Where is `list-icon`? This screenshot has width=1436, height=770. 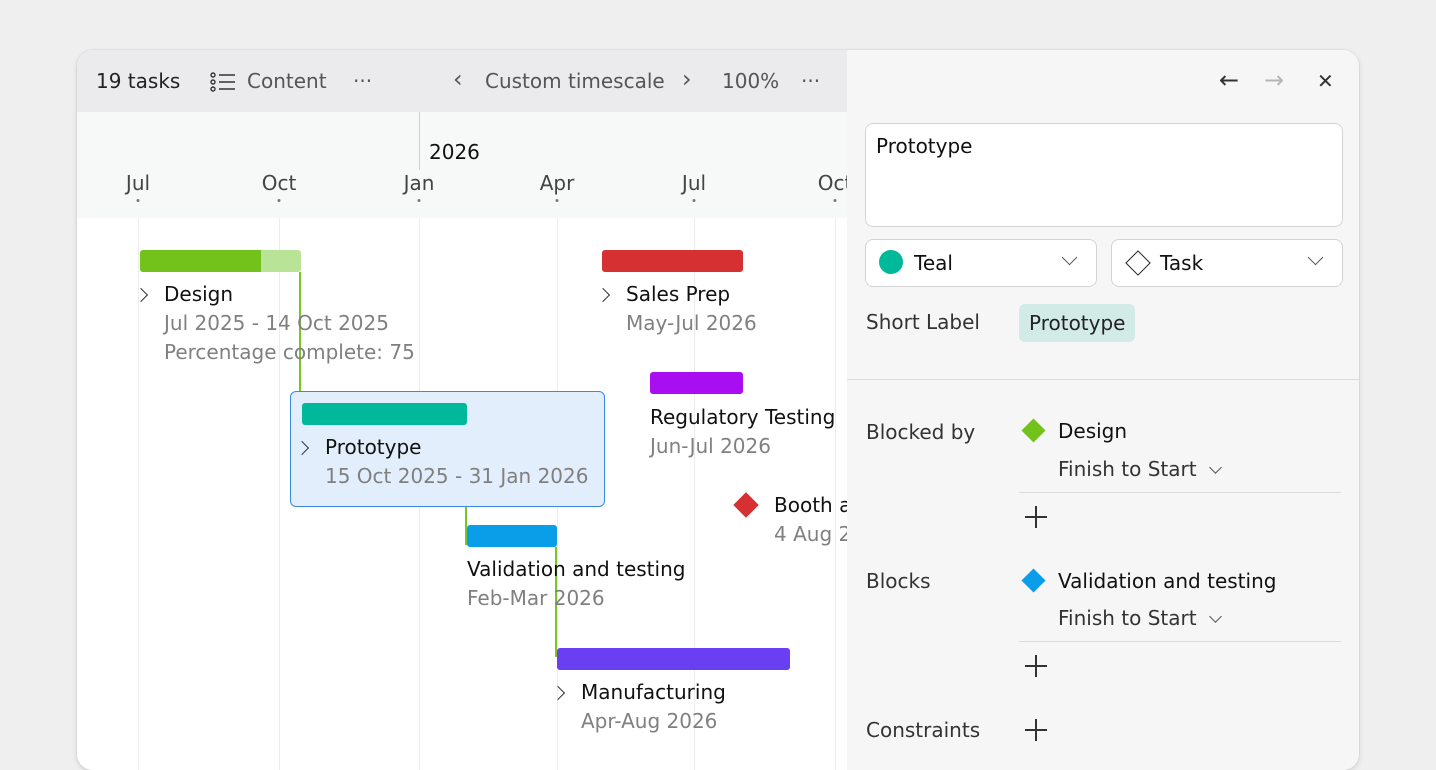 list-icon is located at coordinates (222, 82).